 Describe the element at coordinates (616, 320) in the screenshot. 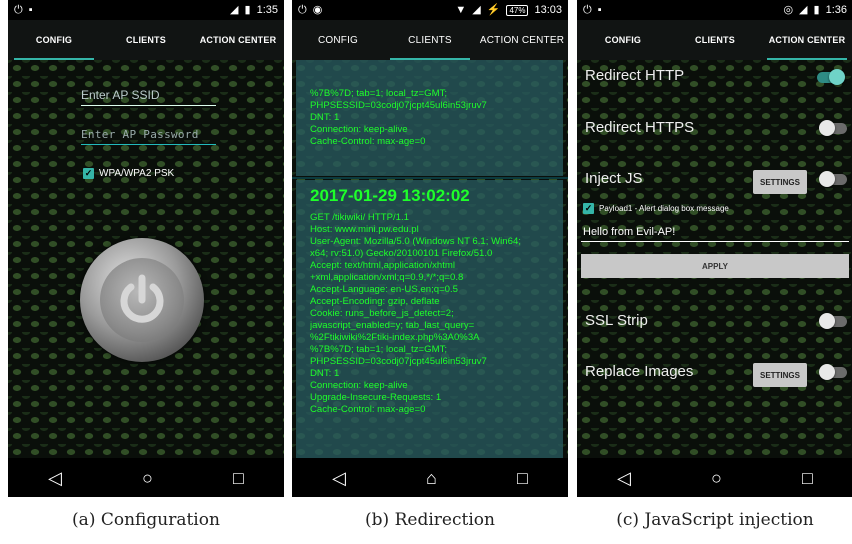

I see `ssl-strip-label: SSL Strip` at that location.